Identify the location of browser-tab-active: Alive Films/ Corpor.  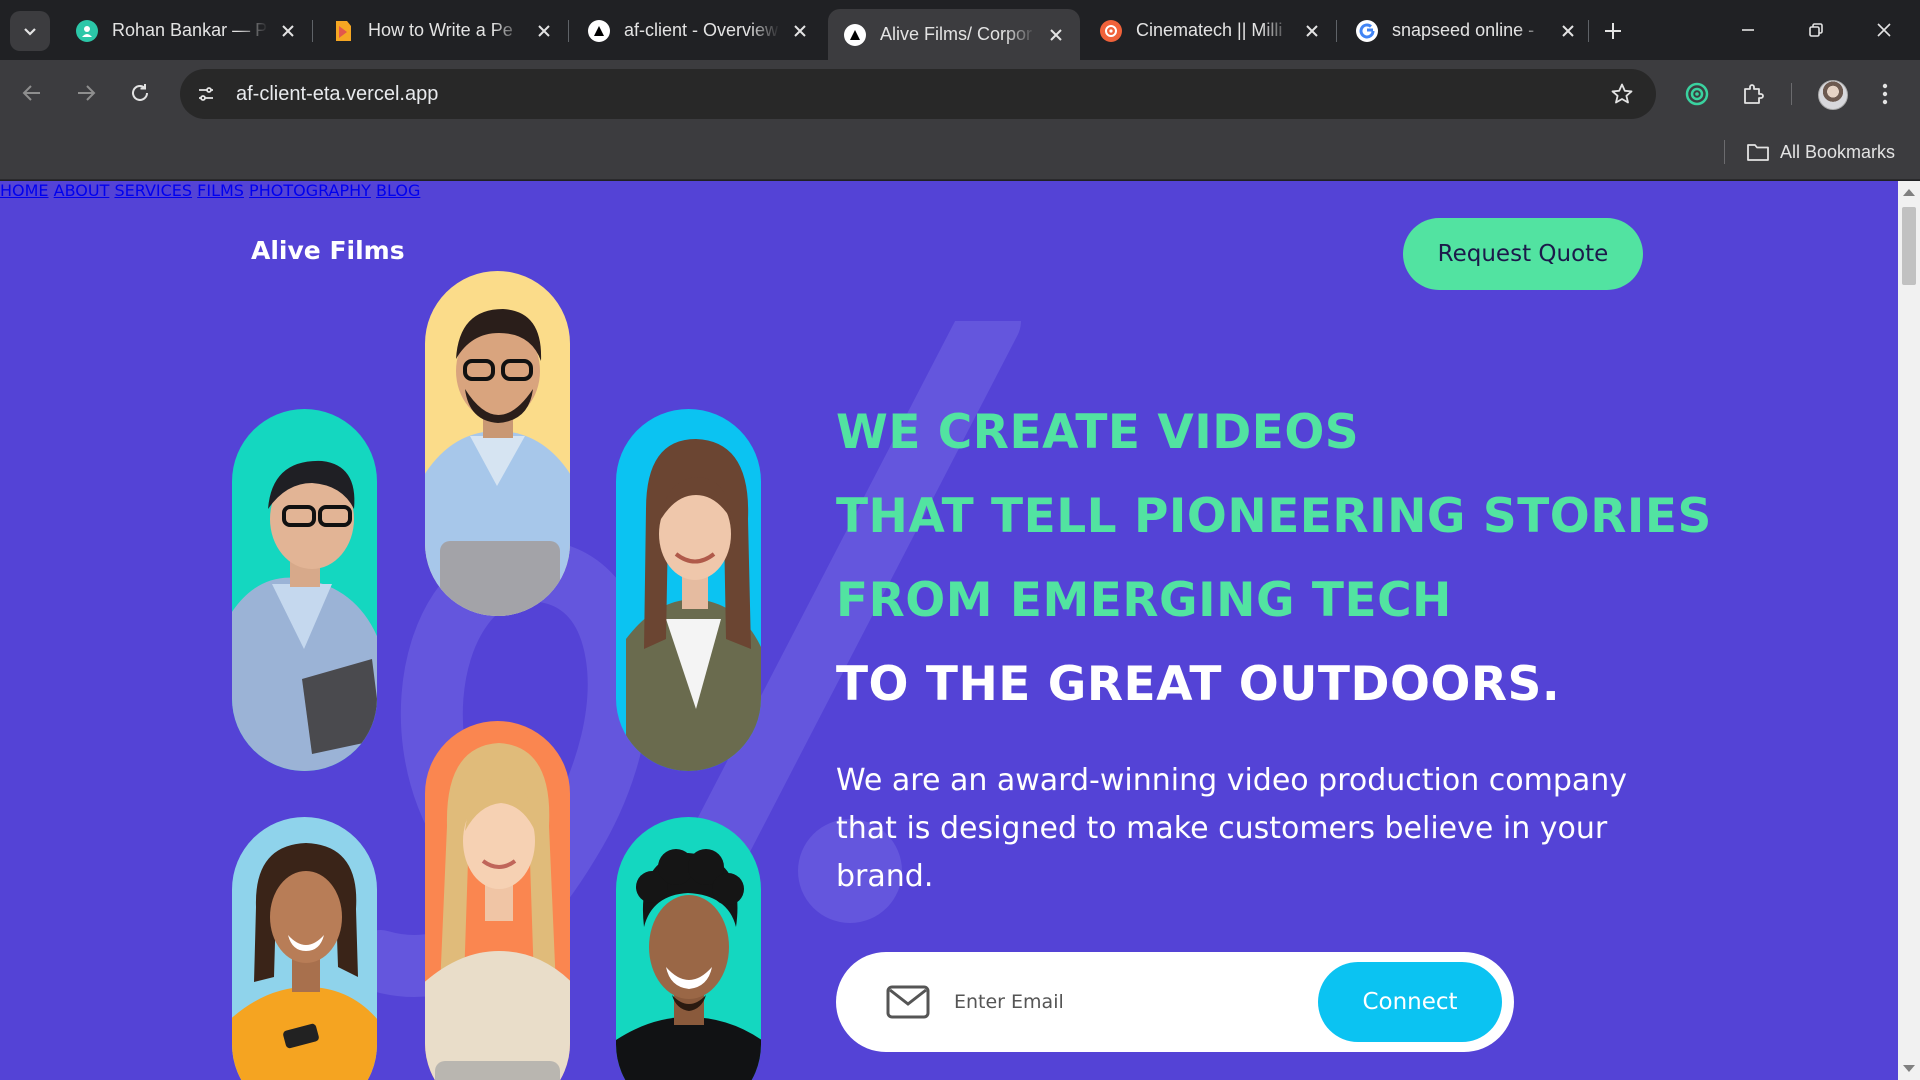
(954, 34).